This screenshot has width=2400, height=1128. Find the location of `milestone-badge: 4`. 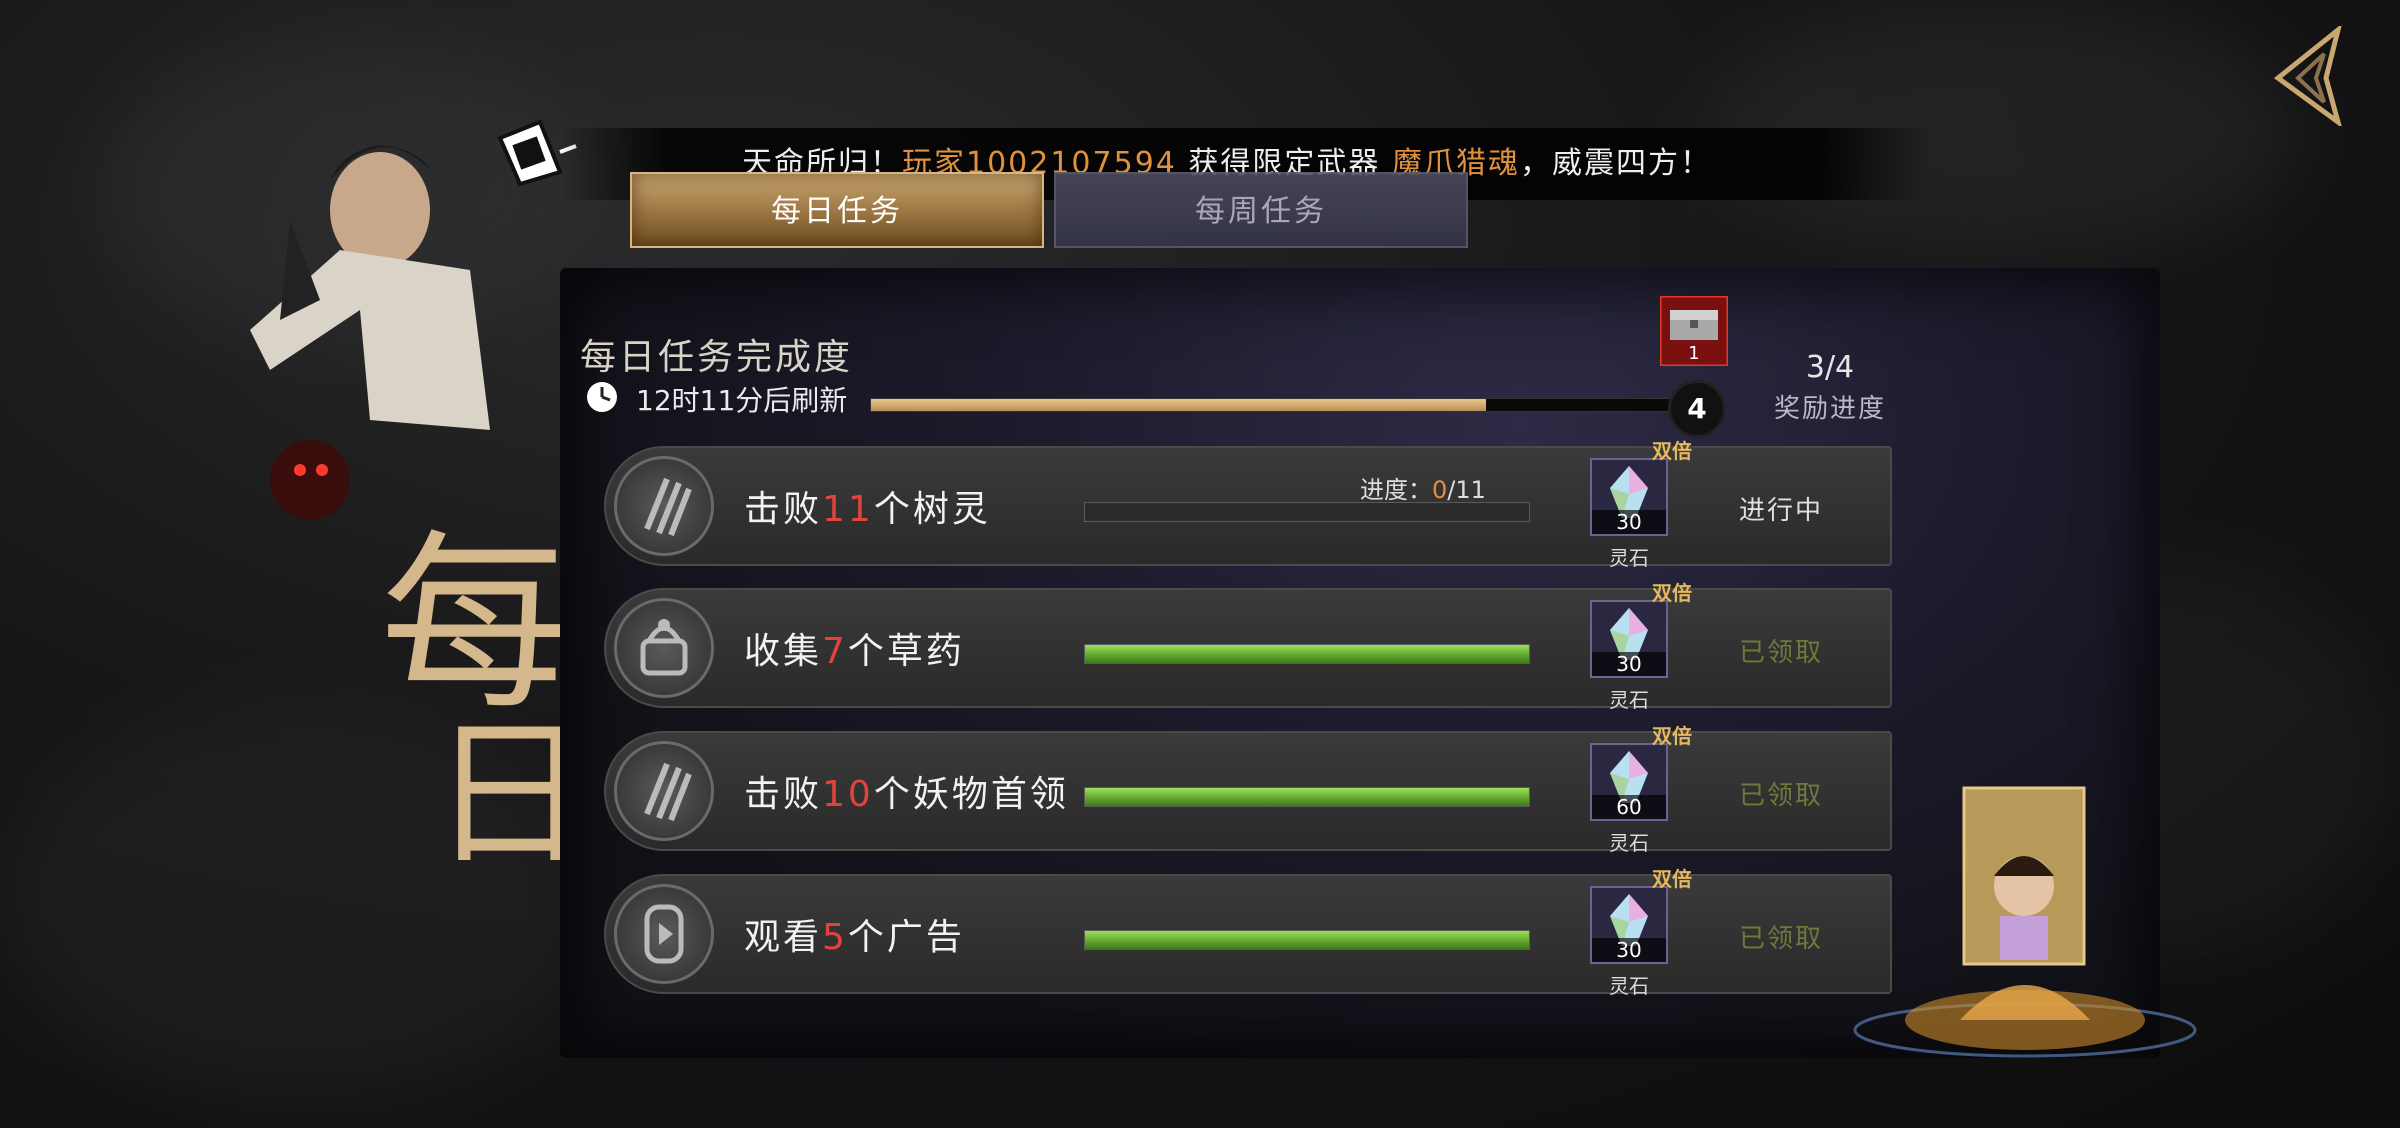

milestone-badge: 4 is located at coordinates (1697, 409).